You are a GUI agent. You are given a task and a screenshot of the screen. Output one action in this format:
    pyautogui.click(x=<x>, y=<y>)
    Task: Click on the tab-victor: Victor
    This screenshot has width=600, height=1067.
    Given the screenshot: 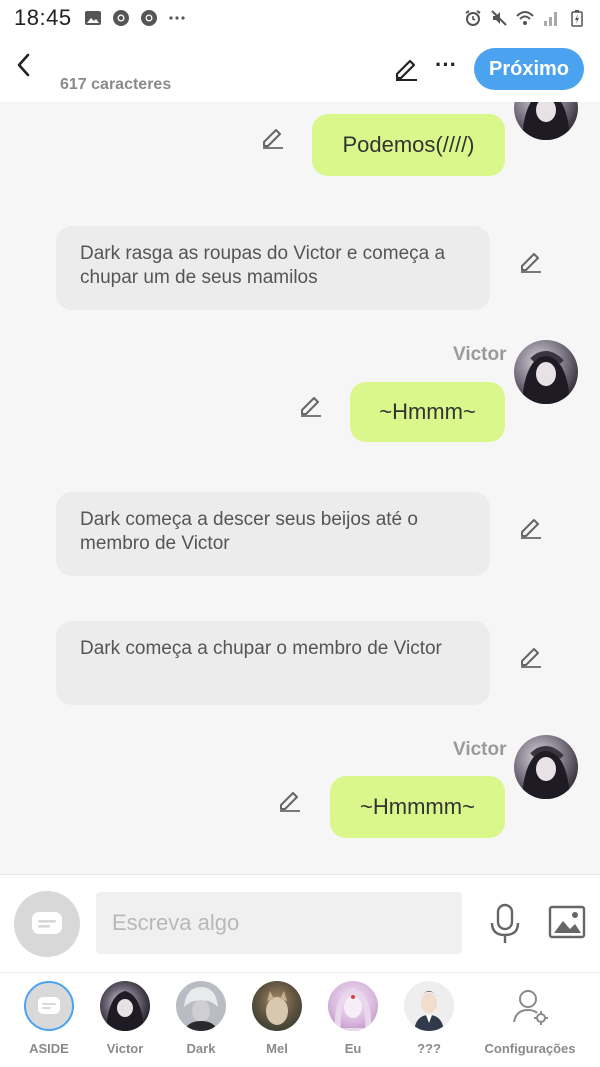 What is the action you would take?
    pyautogui.click(x=125, y=1018)
    